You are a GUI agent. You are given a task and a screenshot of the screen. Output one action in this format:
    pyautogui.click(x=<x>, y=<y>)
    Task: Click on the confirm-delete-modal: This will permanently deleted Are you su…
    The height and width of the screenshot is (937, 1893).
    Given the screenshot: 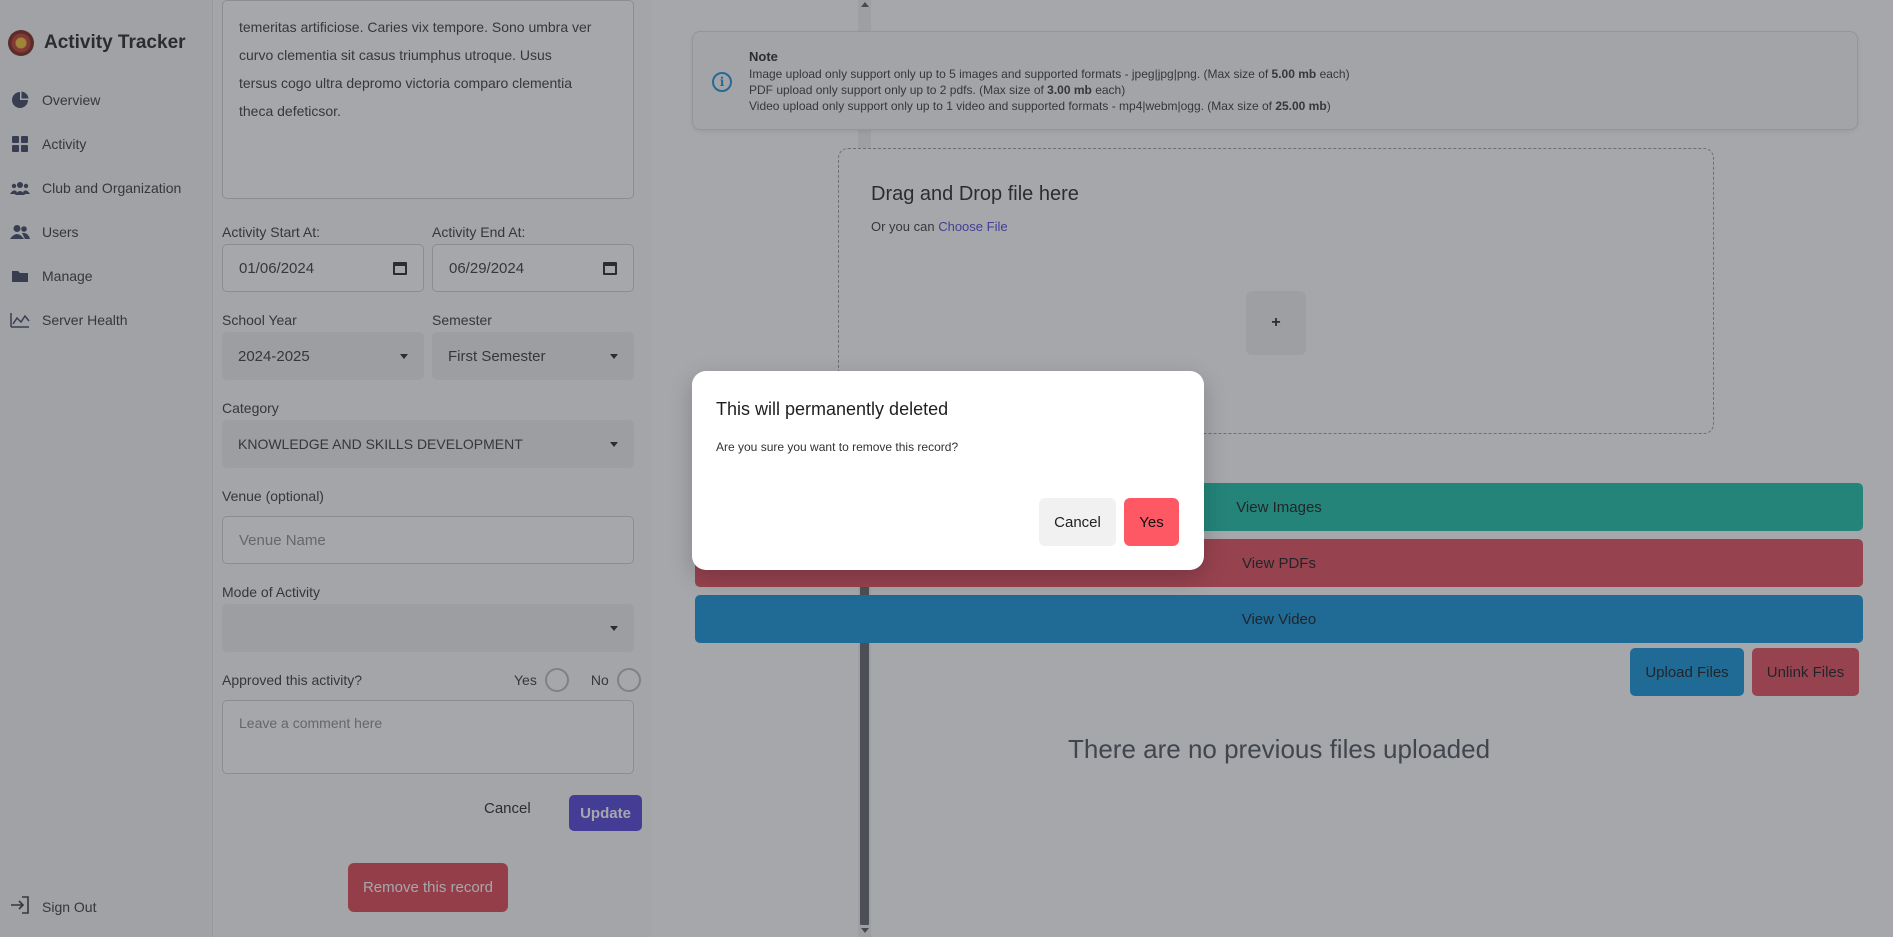 What is the action you would take?
    pyautogui.click(x=948, y=470)
    